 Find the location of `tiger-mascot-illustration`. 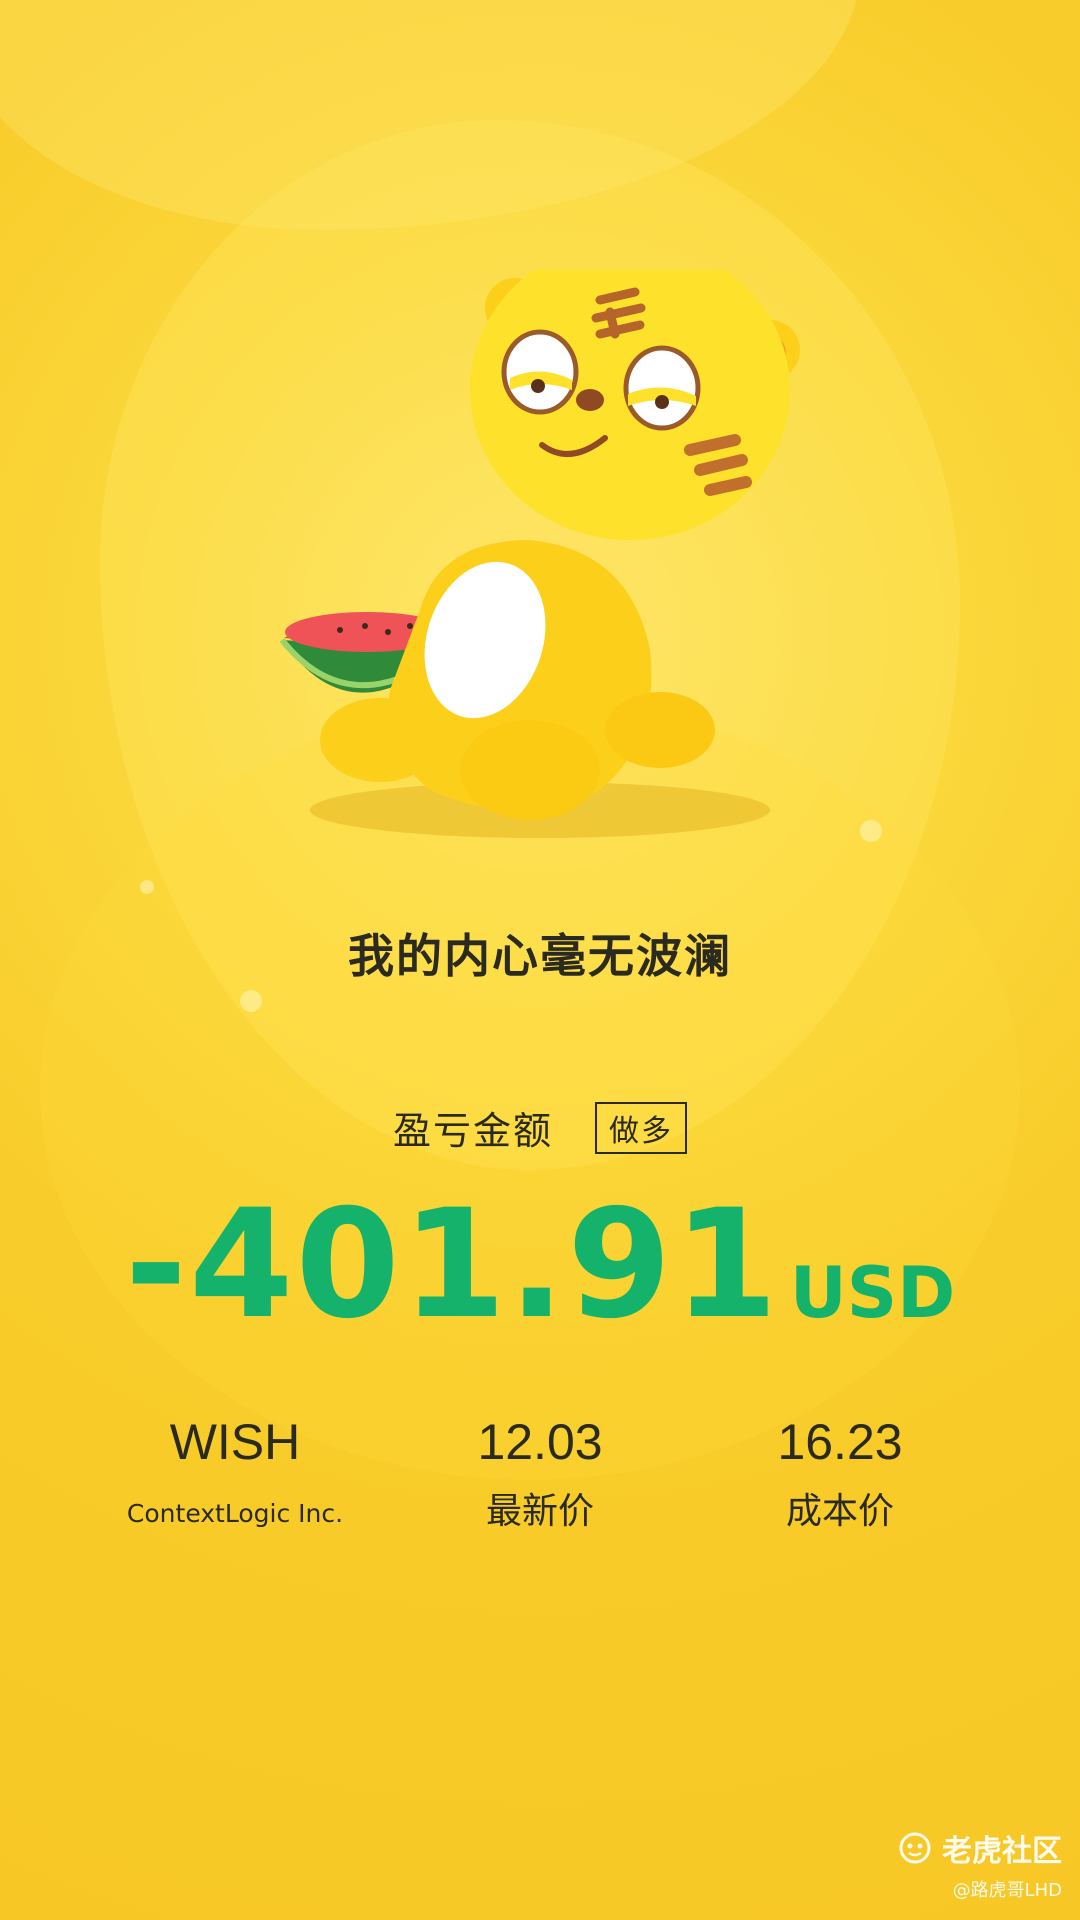

tiger-mascot-illustration is located at coordinates (539, 554).